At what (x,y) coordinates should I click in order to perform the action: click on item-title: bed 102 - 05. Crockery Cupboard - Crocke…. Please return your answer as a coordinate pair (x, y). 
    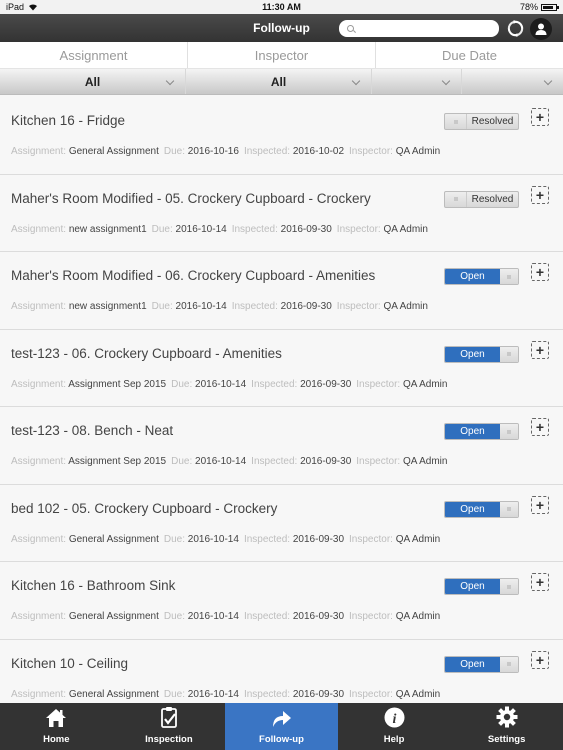
    Looking at the image, I should click on (144, 508).